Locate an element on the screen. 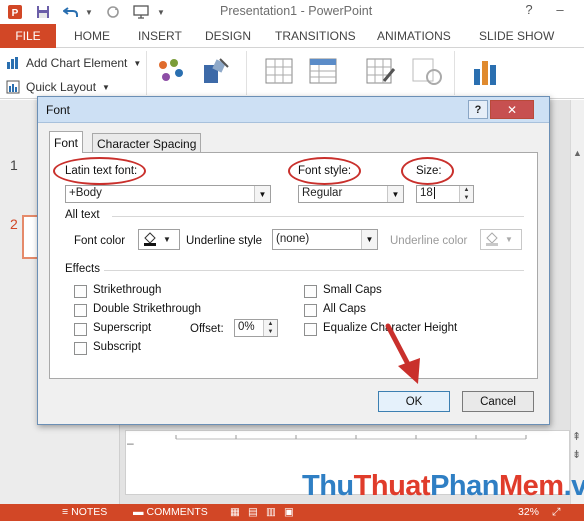 The height and width of the screenshot is (521, 584). tab-file: FILE is located at coordinates (28, 36).